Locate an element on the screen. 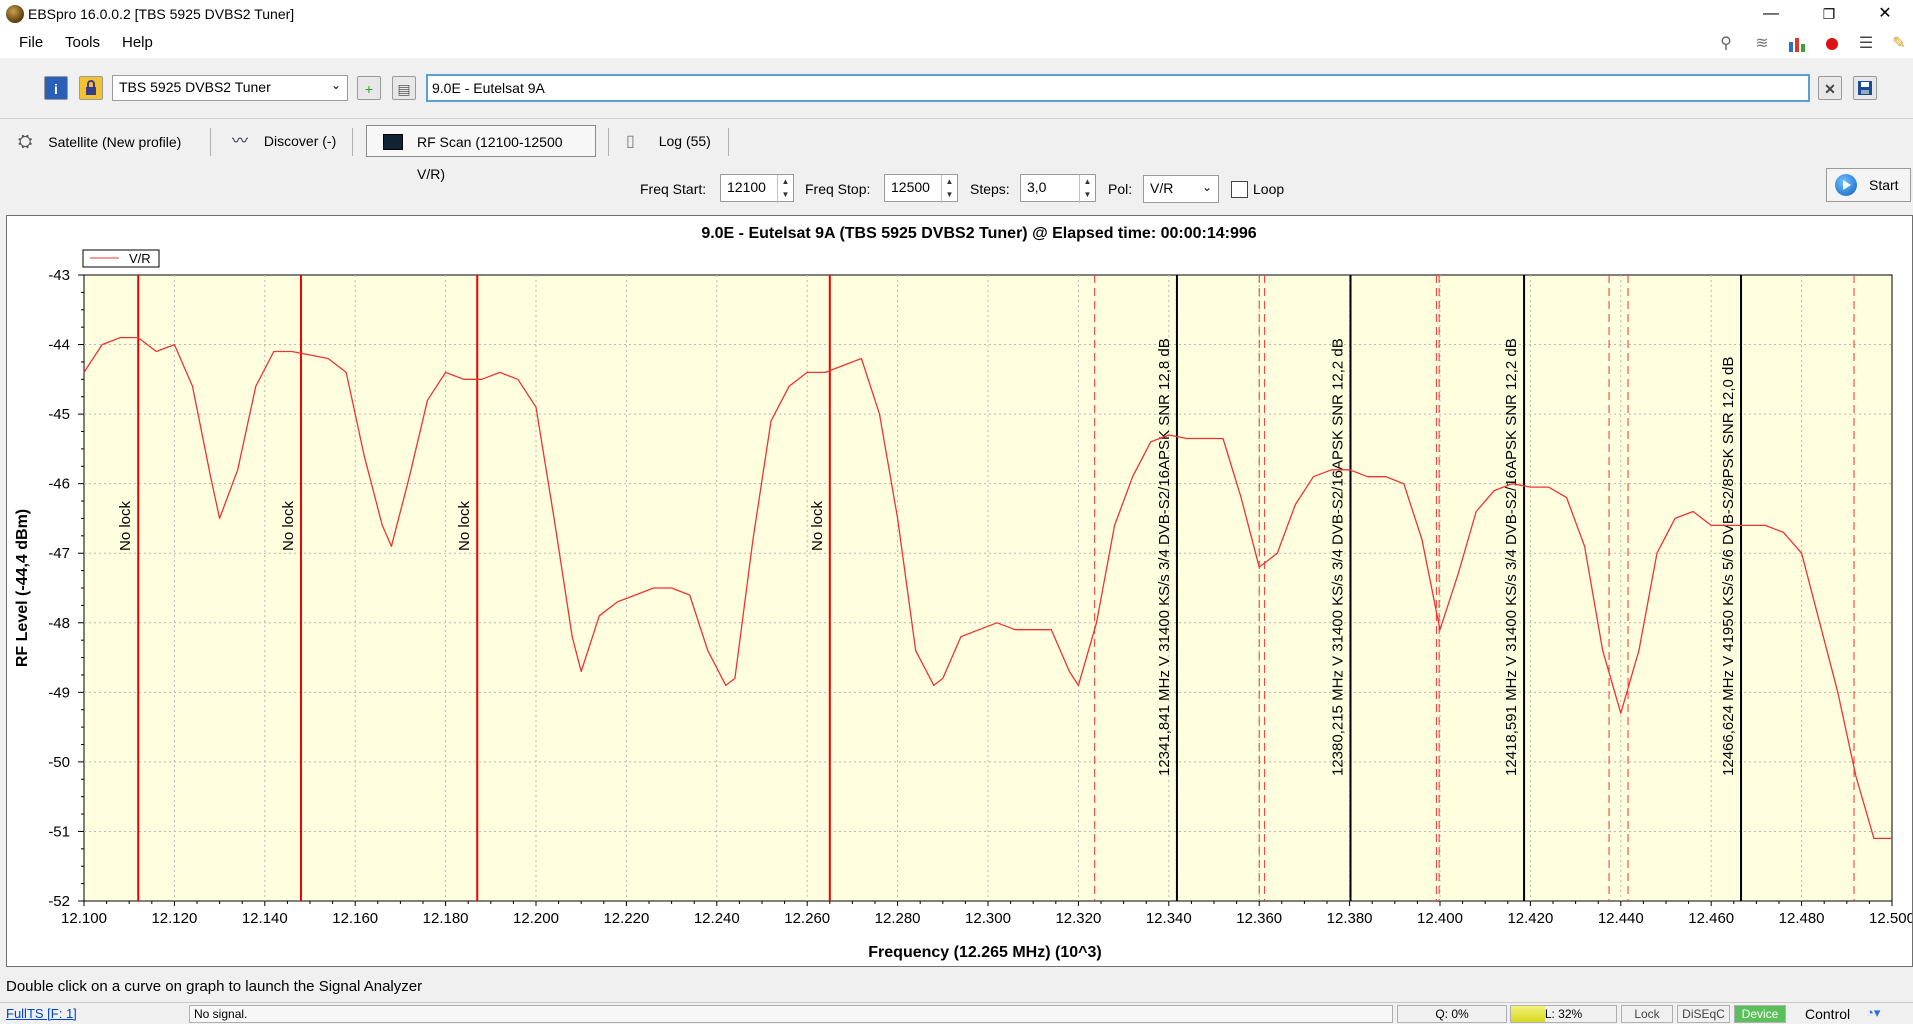  start-button-label: Start is located at coordinates (1884, 185).